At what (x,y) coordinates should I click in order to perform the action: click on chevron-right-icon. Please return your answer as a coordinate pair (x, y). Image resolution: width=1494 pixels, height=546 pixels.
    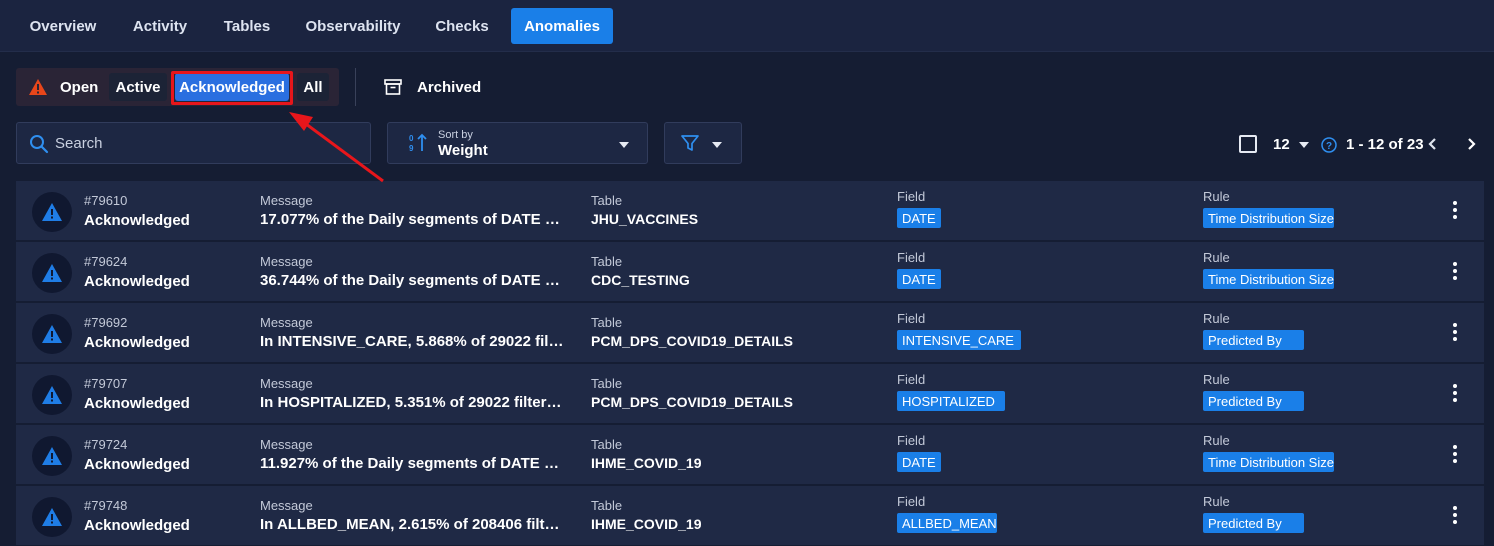
    Looking at the image, I should click on (1472, 144).